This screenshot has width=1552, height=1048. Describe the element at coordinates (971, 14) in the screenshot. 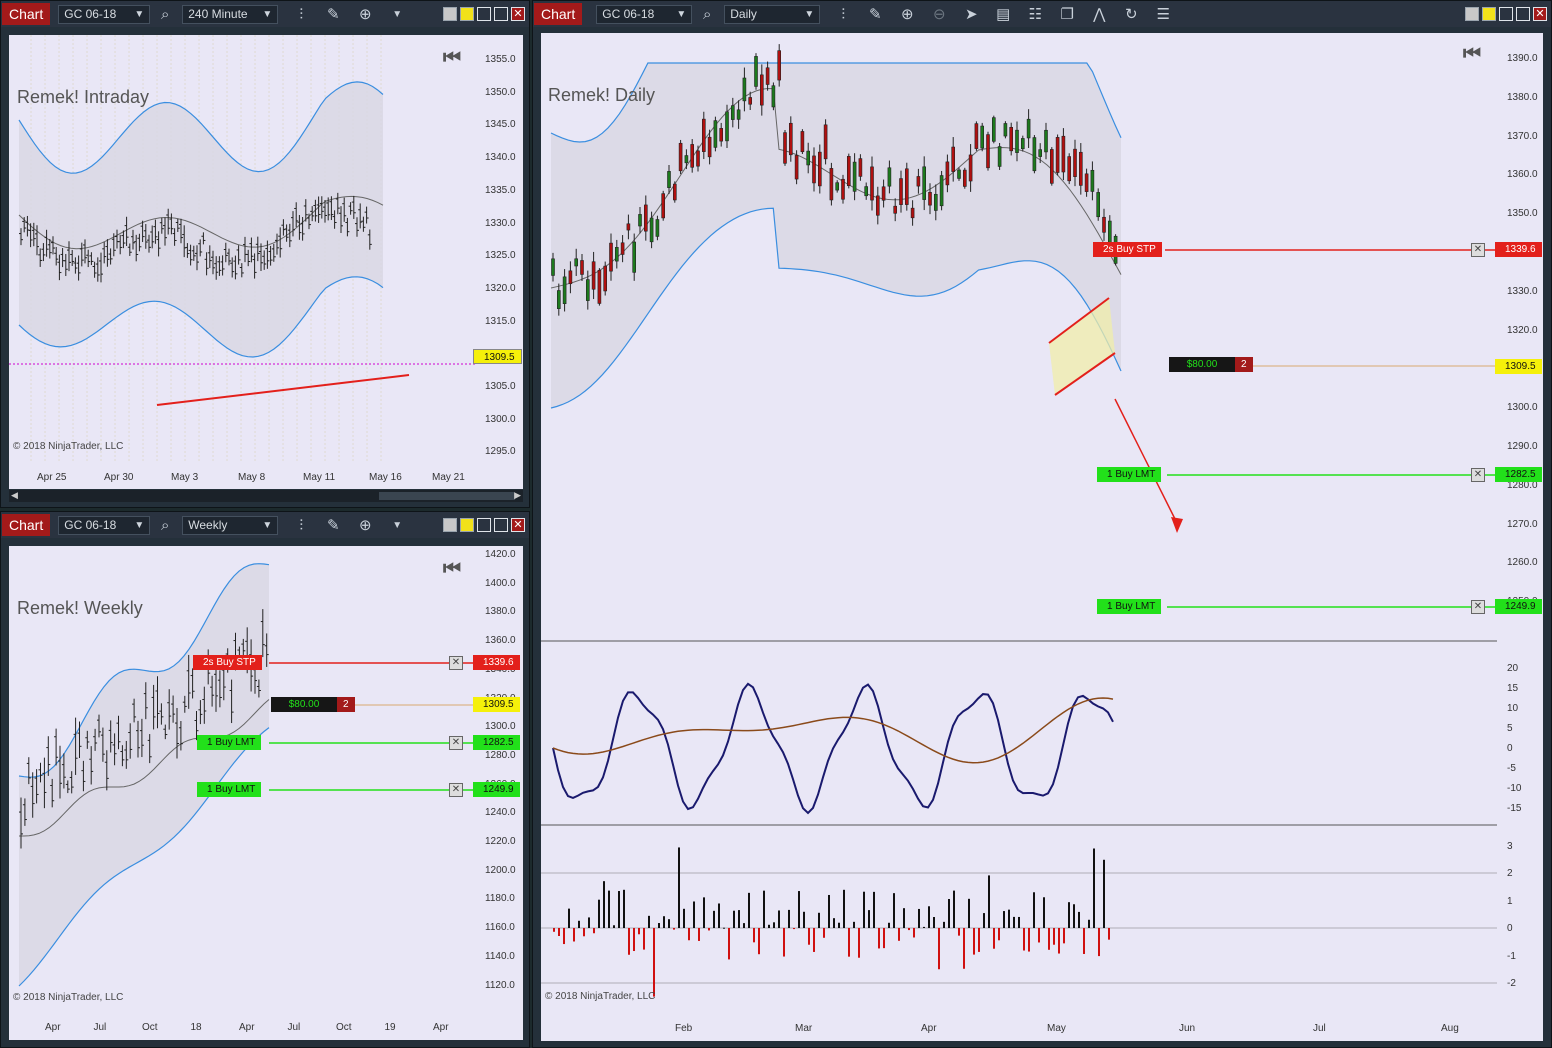

I see `pointer-icon: ➤` at that location.